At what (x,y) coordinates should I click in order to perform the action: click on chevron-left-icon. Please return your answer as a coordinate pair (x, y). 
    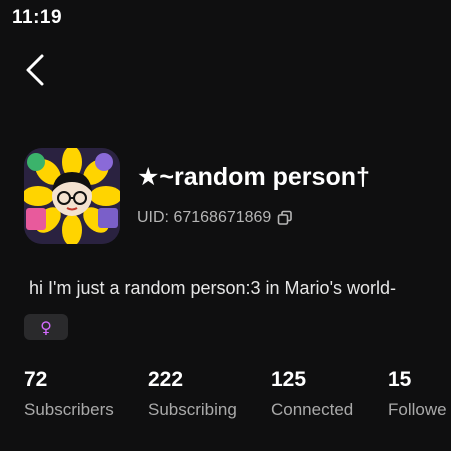
    Looking at the image, I should click on (35, 70).